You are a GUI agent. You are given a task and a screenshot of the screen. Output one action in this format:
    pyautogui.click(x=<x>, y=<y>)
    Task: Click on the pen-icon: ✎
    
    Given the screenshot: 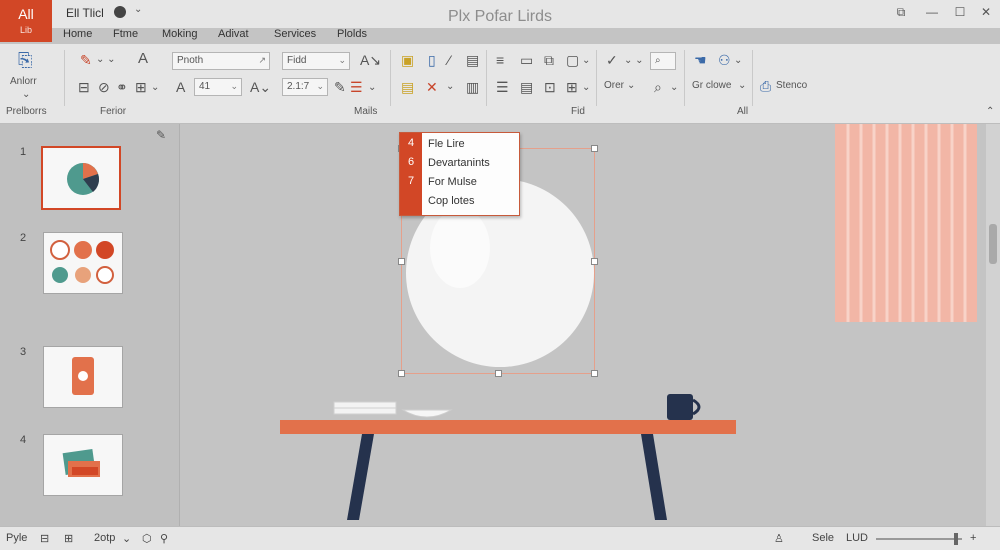 What is the action you would take?
    pyautogui.click(x=340, y=87)
    